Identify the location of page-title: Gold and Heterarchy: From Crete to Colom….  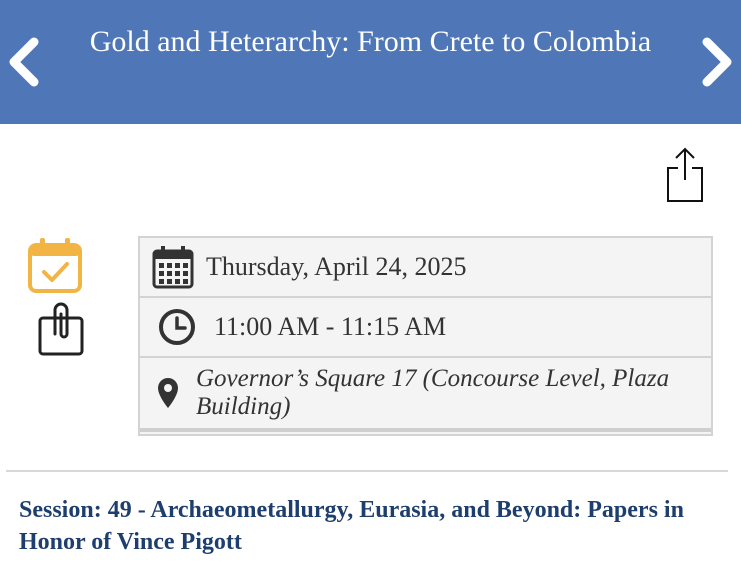
(370, 41).